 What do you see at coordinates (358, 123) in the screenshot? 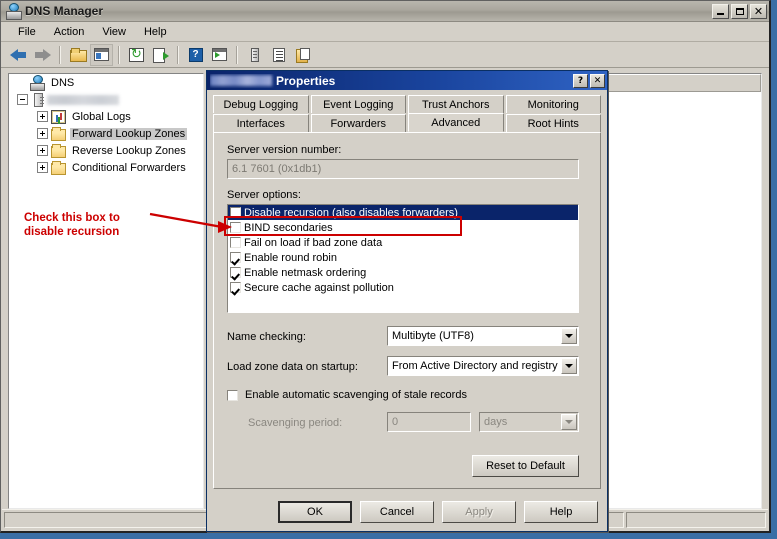
I see `tab-forwarders: Forwarders` at bounding box center [358, 123].